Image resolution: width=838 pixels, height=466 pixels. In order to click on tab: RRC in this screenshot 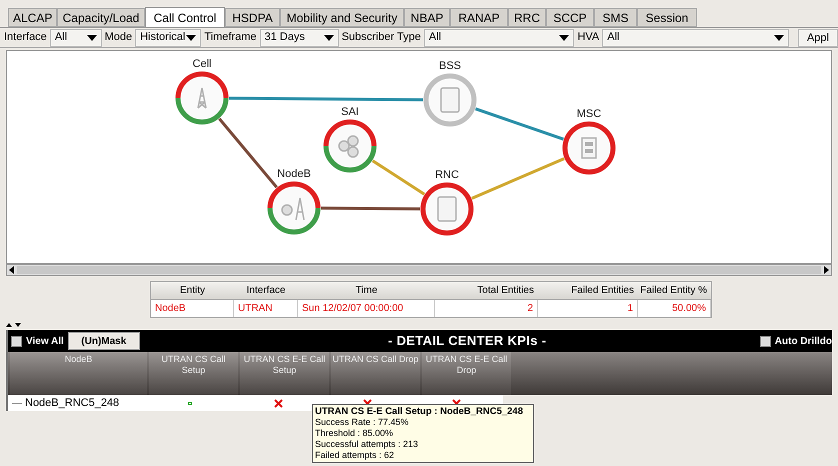, I will do `click(527, 17)`.